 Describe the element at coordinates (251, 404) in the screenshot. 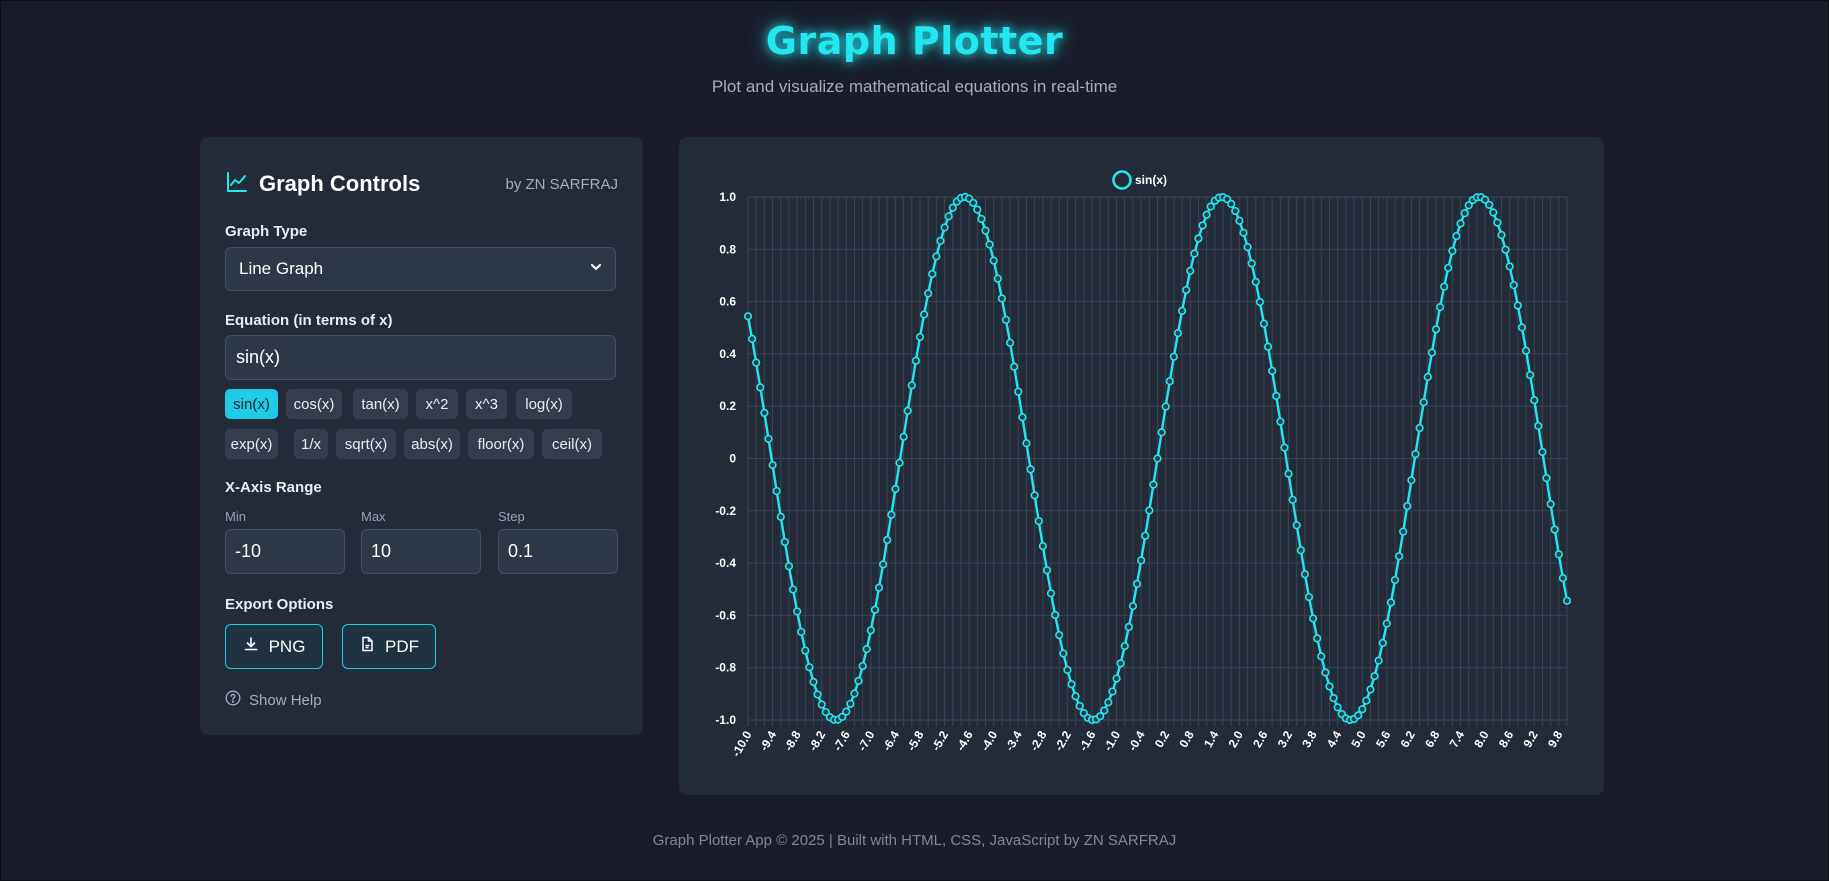

I see `function-chip-sin-x: sin(x)` at that location.